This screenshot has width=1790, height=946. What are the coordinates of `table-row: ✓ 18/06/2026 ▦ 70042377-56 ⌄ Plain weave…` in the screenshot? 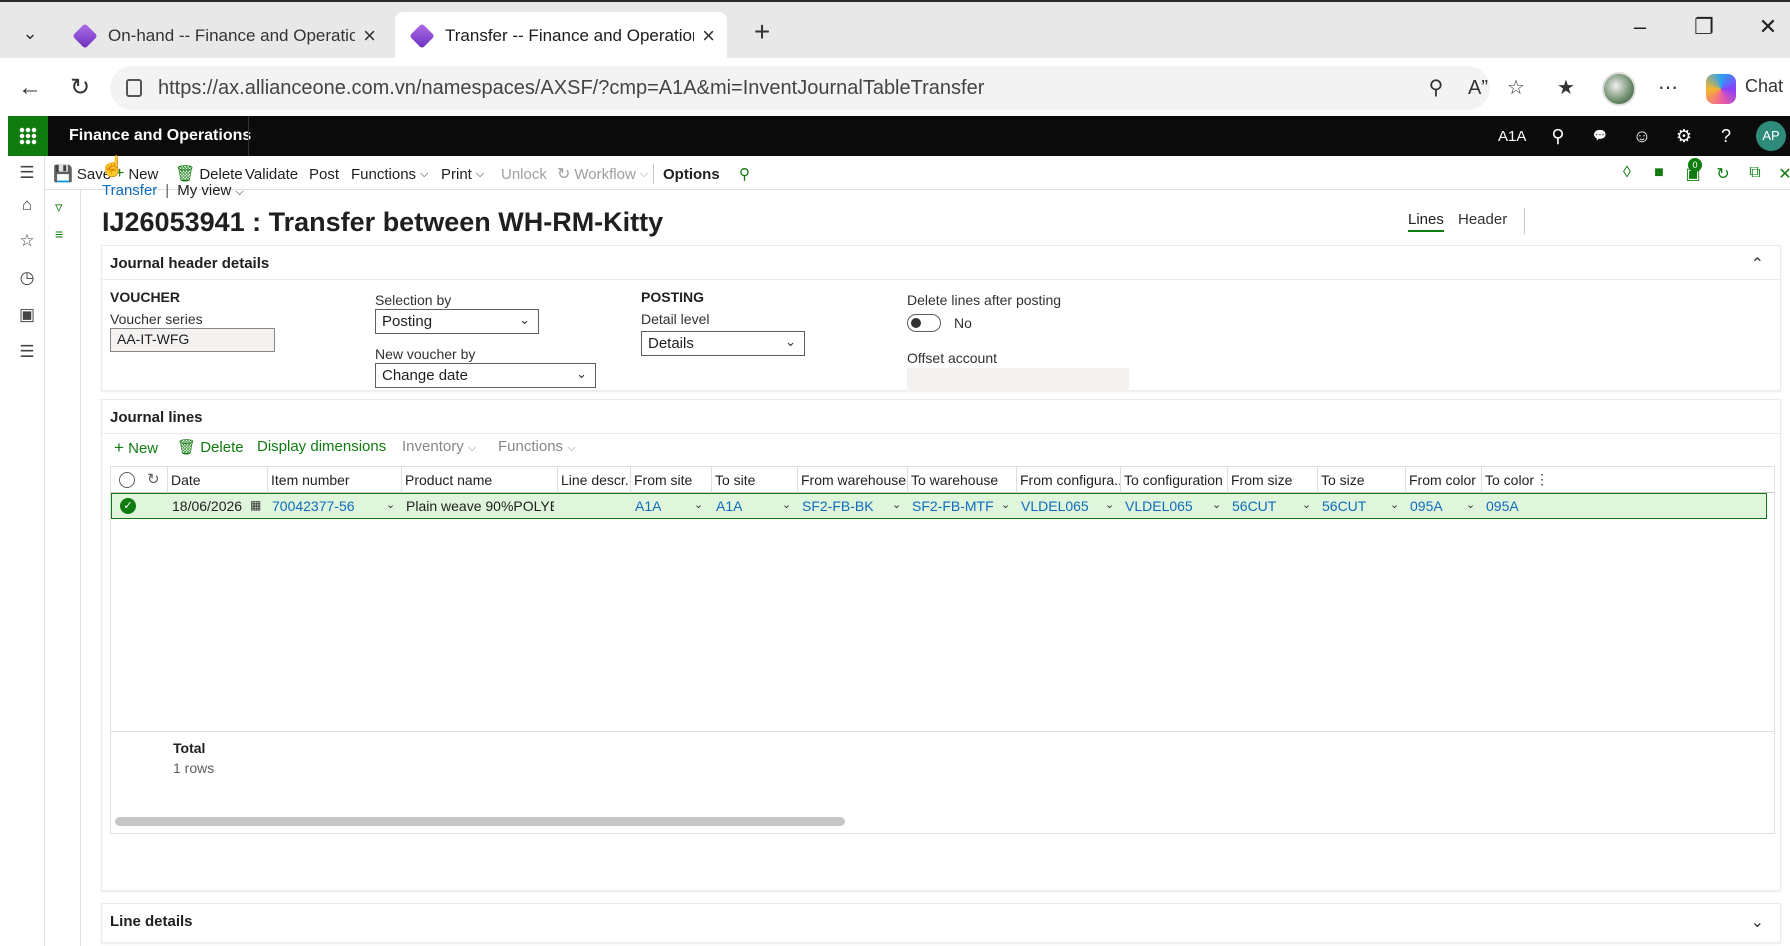 It's located at (939, 506).